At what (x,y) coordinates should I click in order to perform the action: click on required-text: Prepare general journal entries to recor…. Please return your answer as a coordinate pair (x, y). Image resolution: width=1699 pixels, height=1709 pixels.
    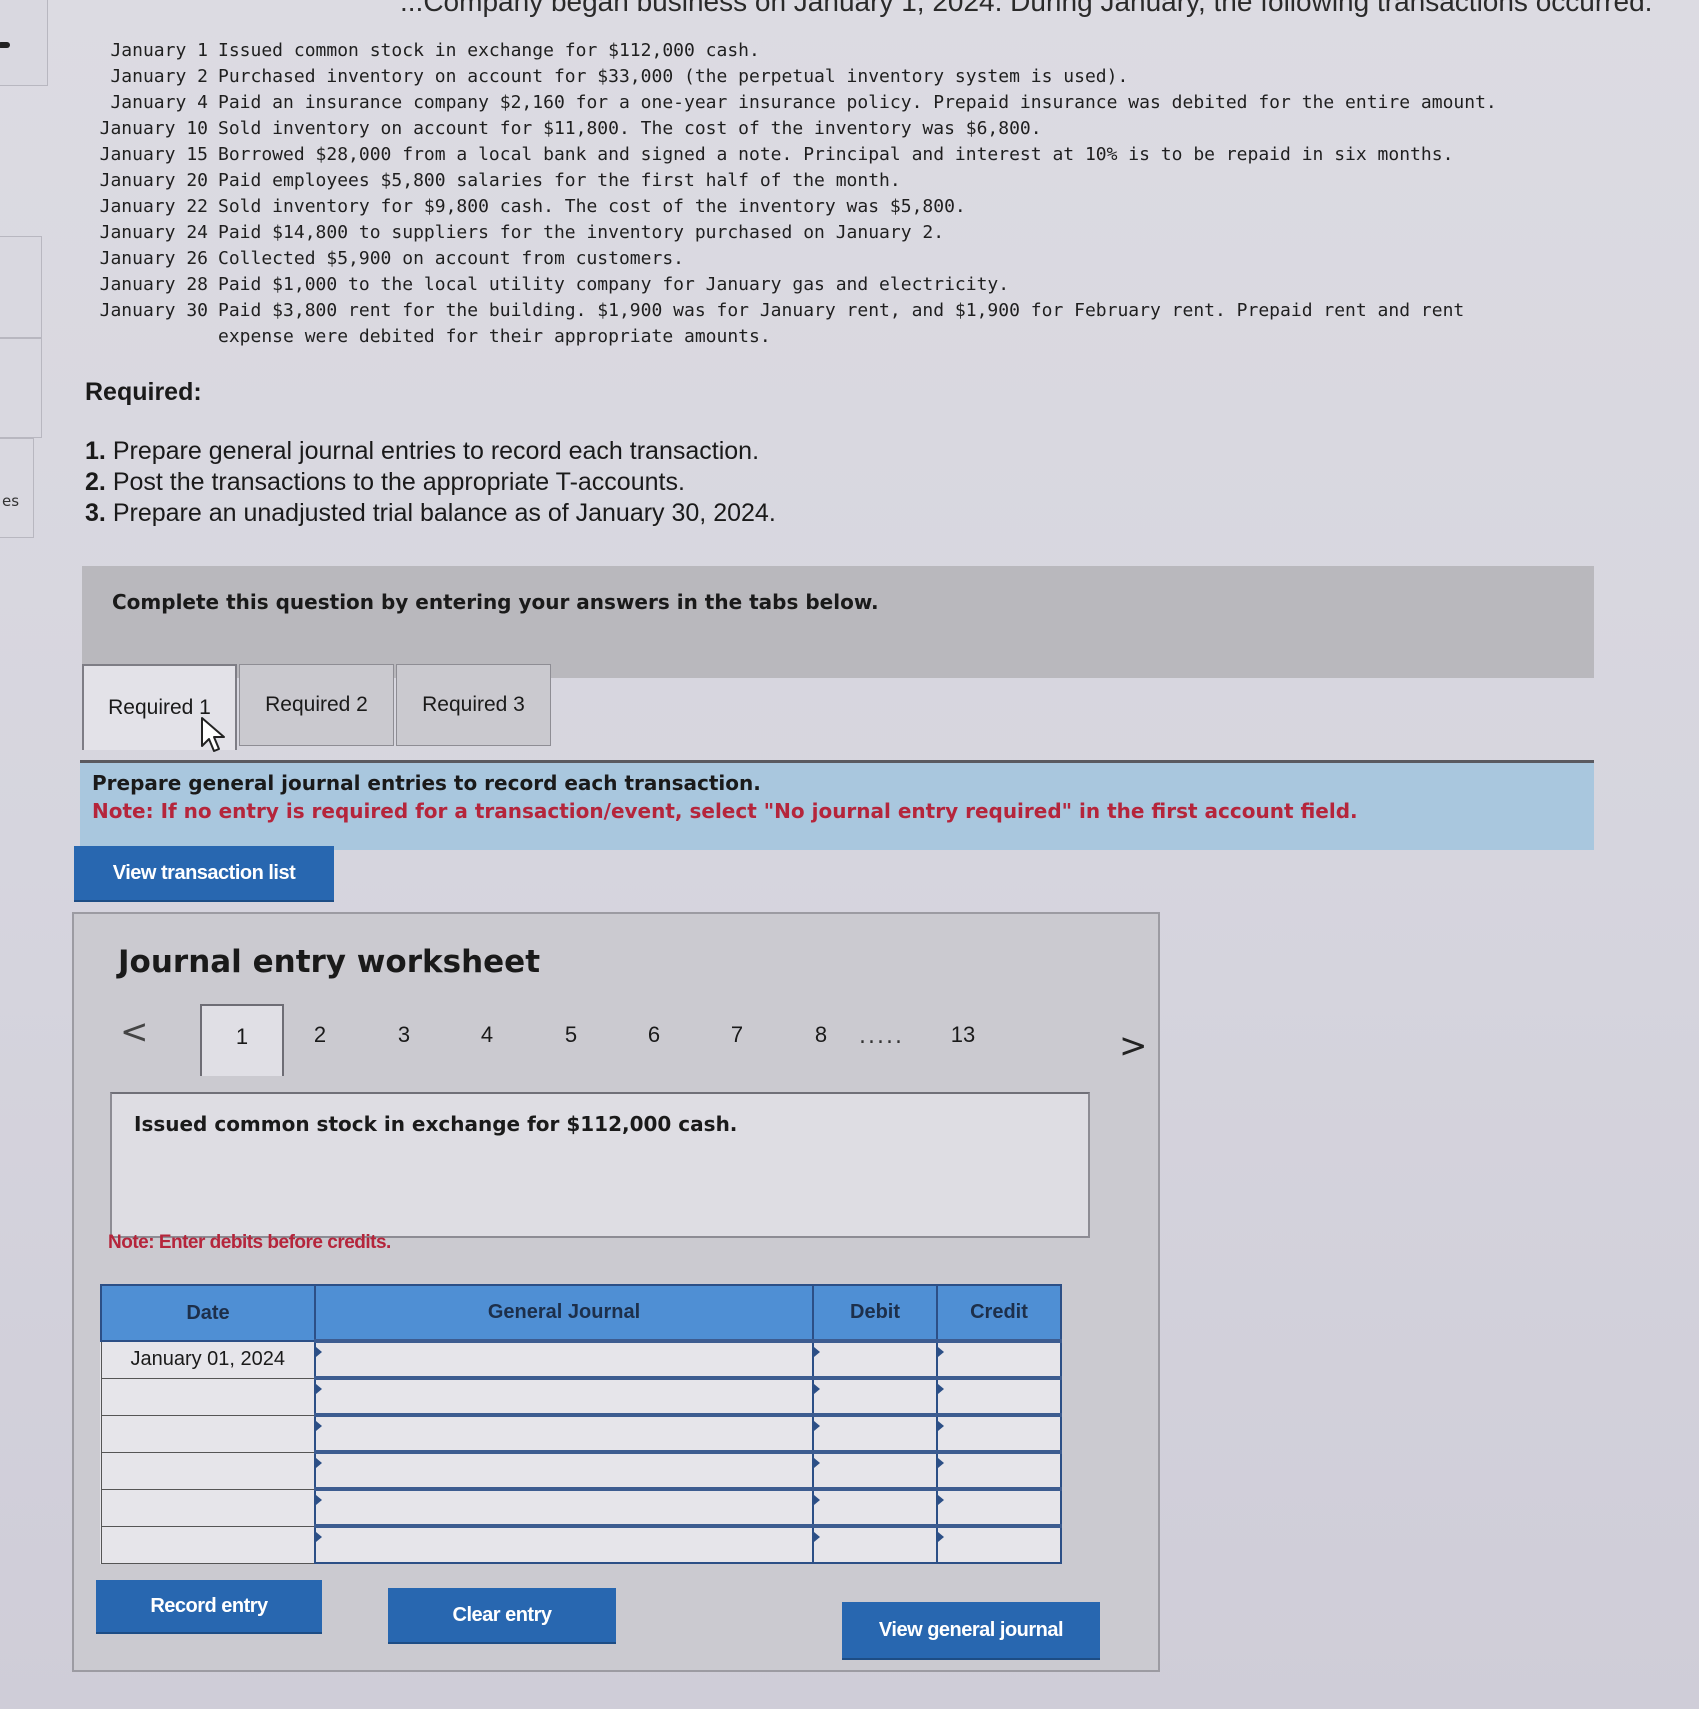
    Looking at the image, I should click on (436, 451).